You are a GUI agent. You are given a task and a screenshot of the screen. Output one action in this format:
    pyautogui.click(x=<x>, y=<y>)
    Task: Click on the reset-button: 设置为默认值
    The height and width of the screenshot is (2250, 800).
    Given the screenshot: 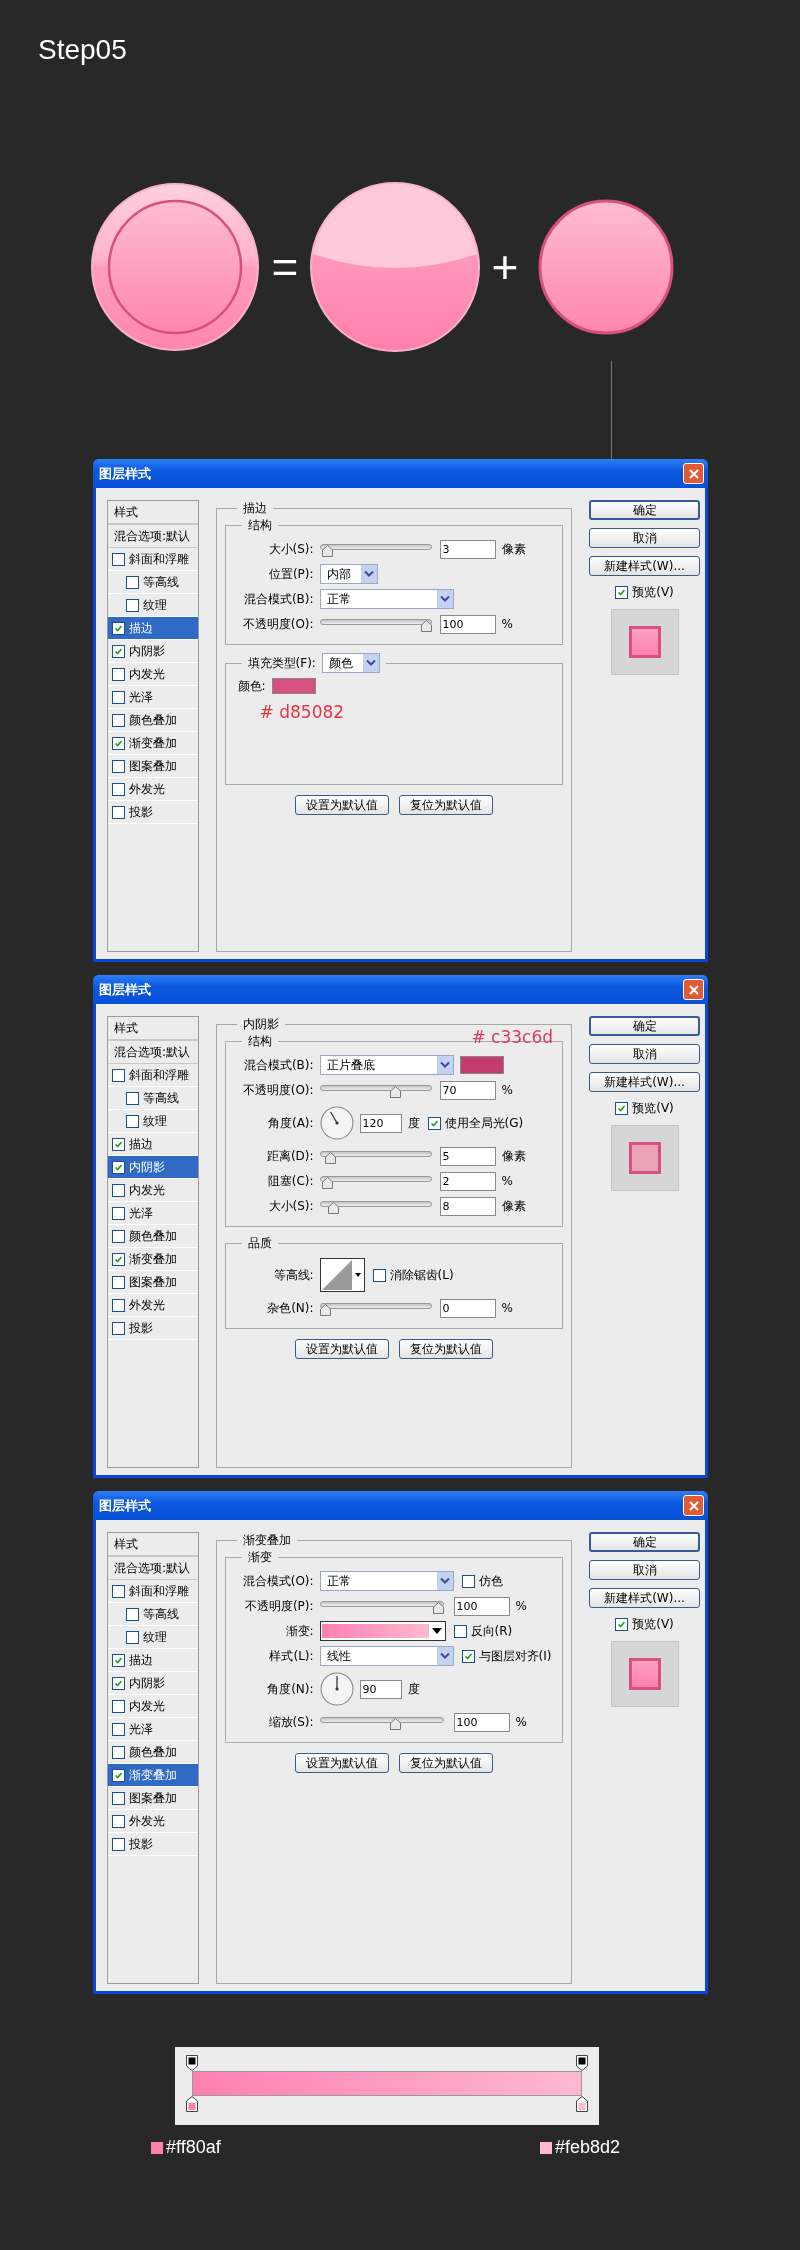 What is the action you would take?
    pyautogui.click(x=341, y=1349)
    